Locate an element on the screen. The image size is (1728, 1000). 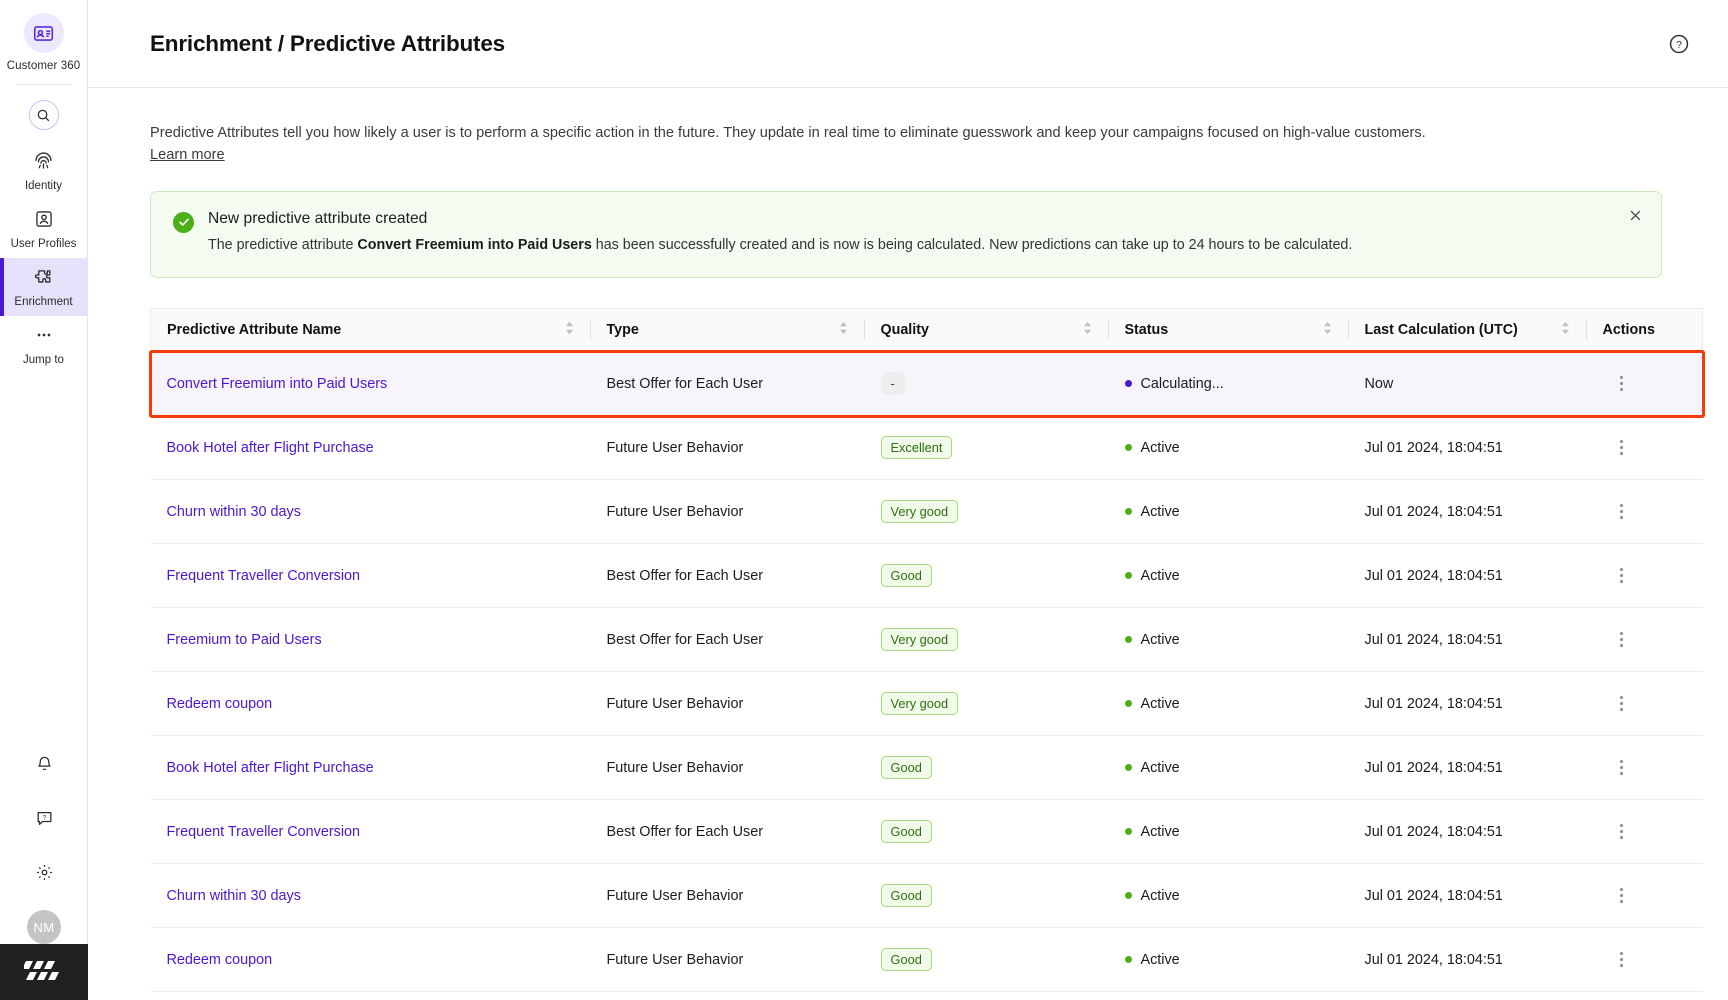
sidebar-item-identity: Identity is located at coordinates (44, 171).